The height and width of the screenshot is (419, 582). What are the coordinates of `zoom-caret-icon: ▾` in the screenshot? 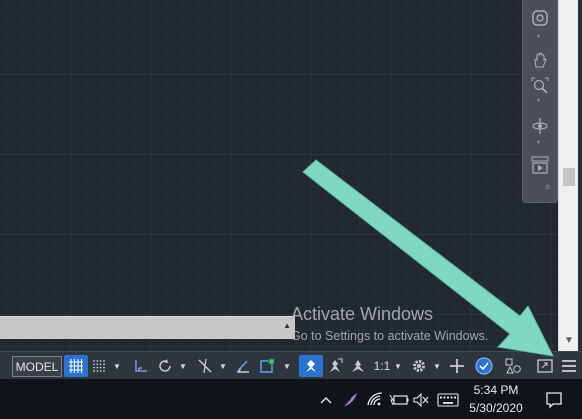 It's located at (540, 101).